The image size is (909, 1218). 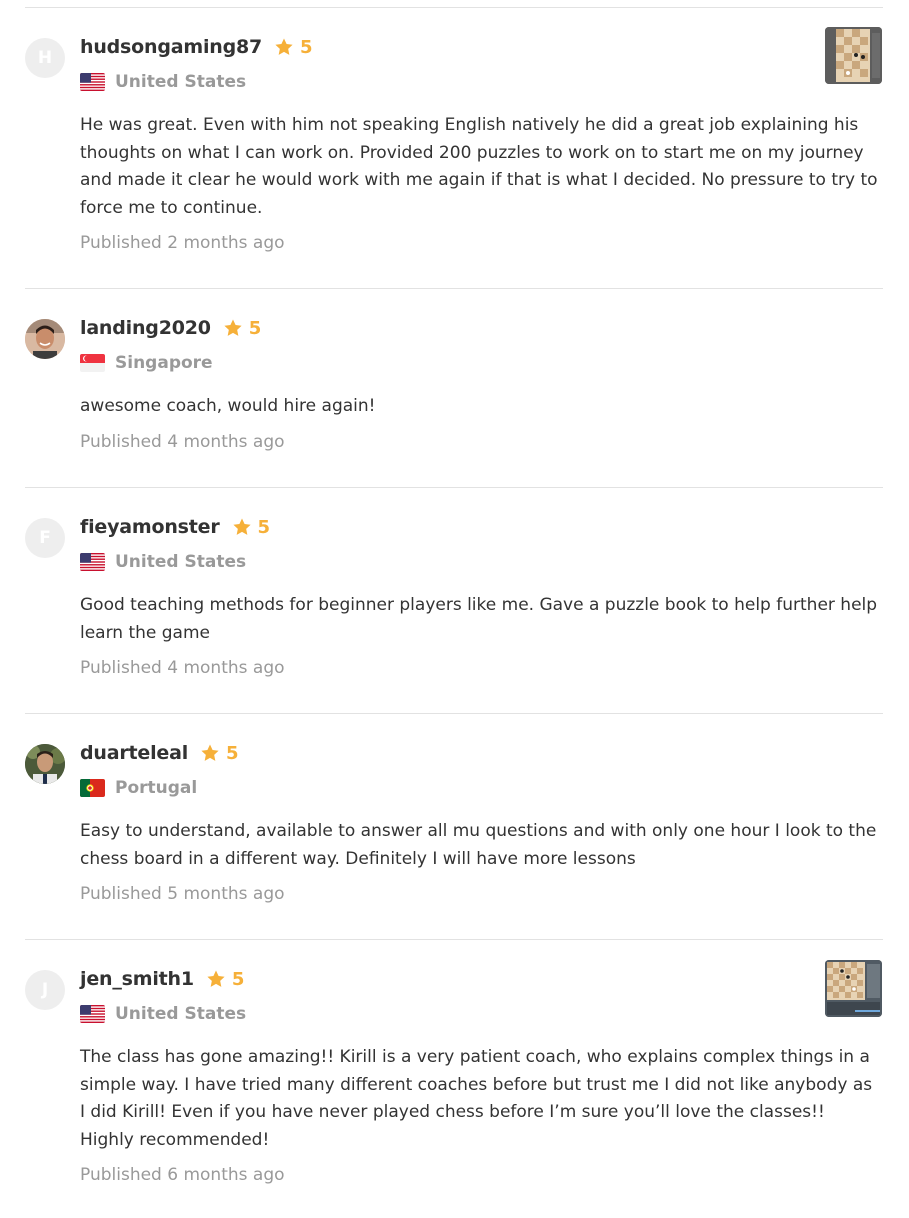 What do you see at coordinates (228, 406) in the screenshot?
I see `review-text: awesome coach, would hire again!` at bounding box center [228, 406].